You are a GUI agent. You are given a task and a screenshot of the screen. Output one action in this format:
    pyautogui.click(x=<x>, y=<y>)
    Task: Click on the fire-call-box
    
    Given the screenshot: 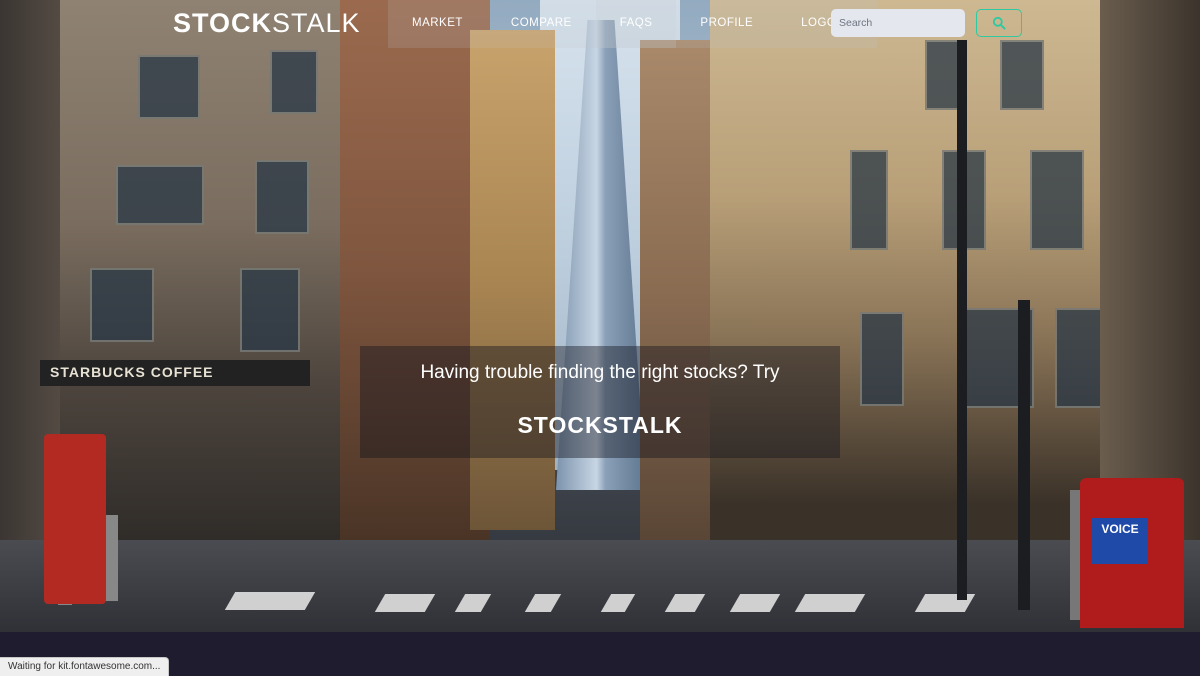 What is the action you would take?
    pyautogui.click(x=75, y=519)
    